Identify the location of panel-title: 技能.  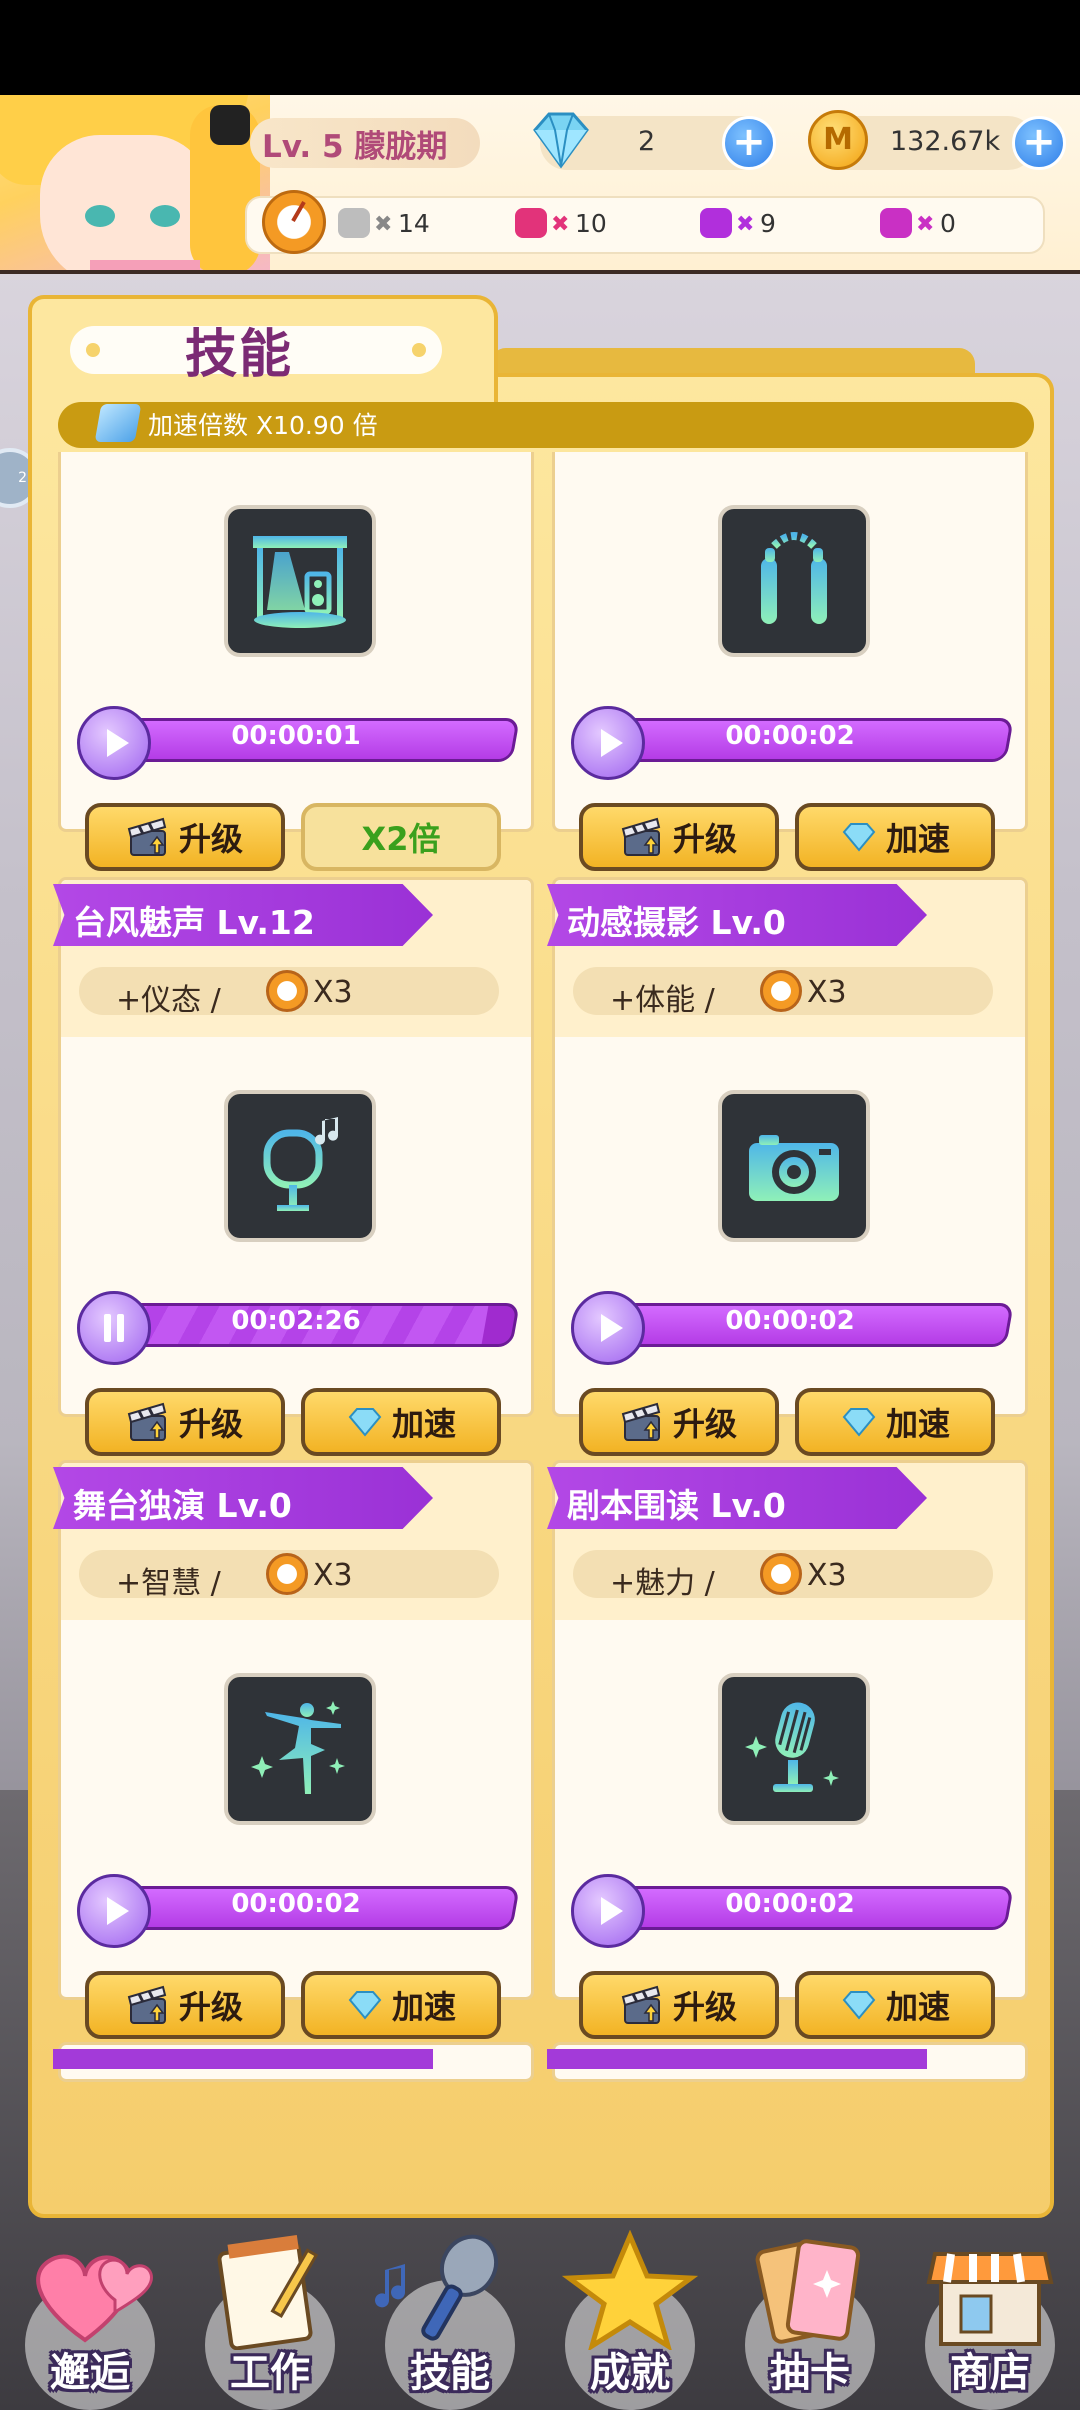
(239, 355).